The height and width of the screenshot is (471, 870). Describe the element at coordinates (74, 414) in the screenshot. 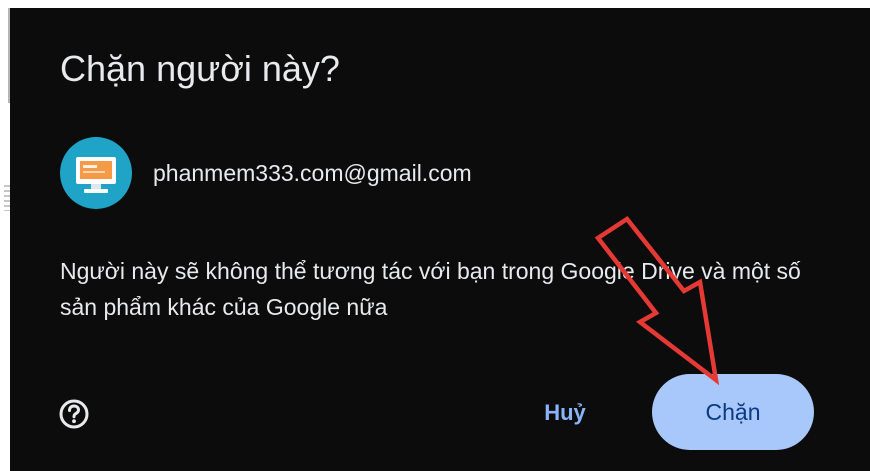

I see `help-circle-icon` at that location.